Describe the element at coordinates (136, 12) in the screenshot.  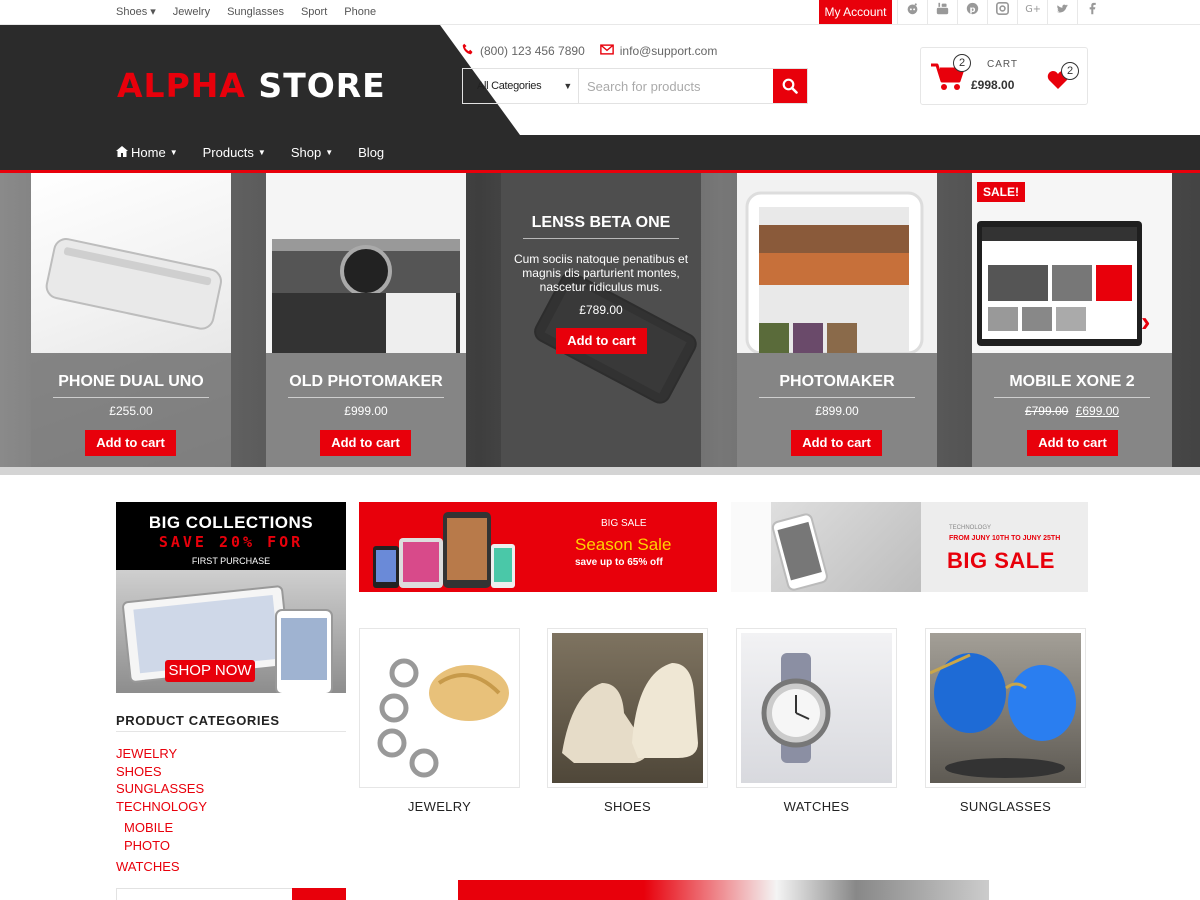
I see `top-nav-shoes: Shoes ▾` at that location.